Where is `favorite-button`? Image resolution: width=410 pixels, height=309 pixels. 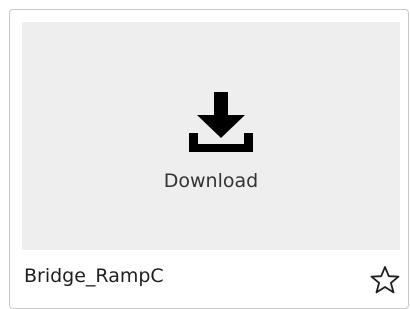
favorite-button is located at coordinates (385, 280).